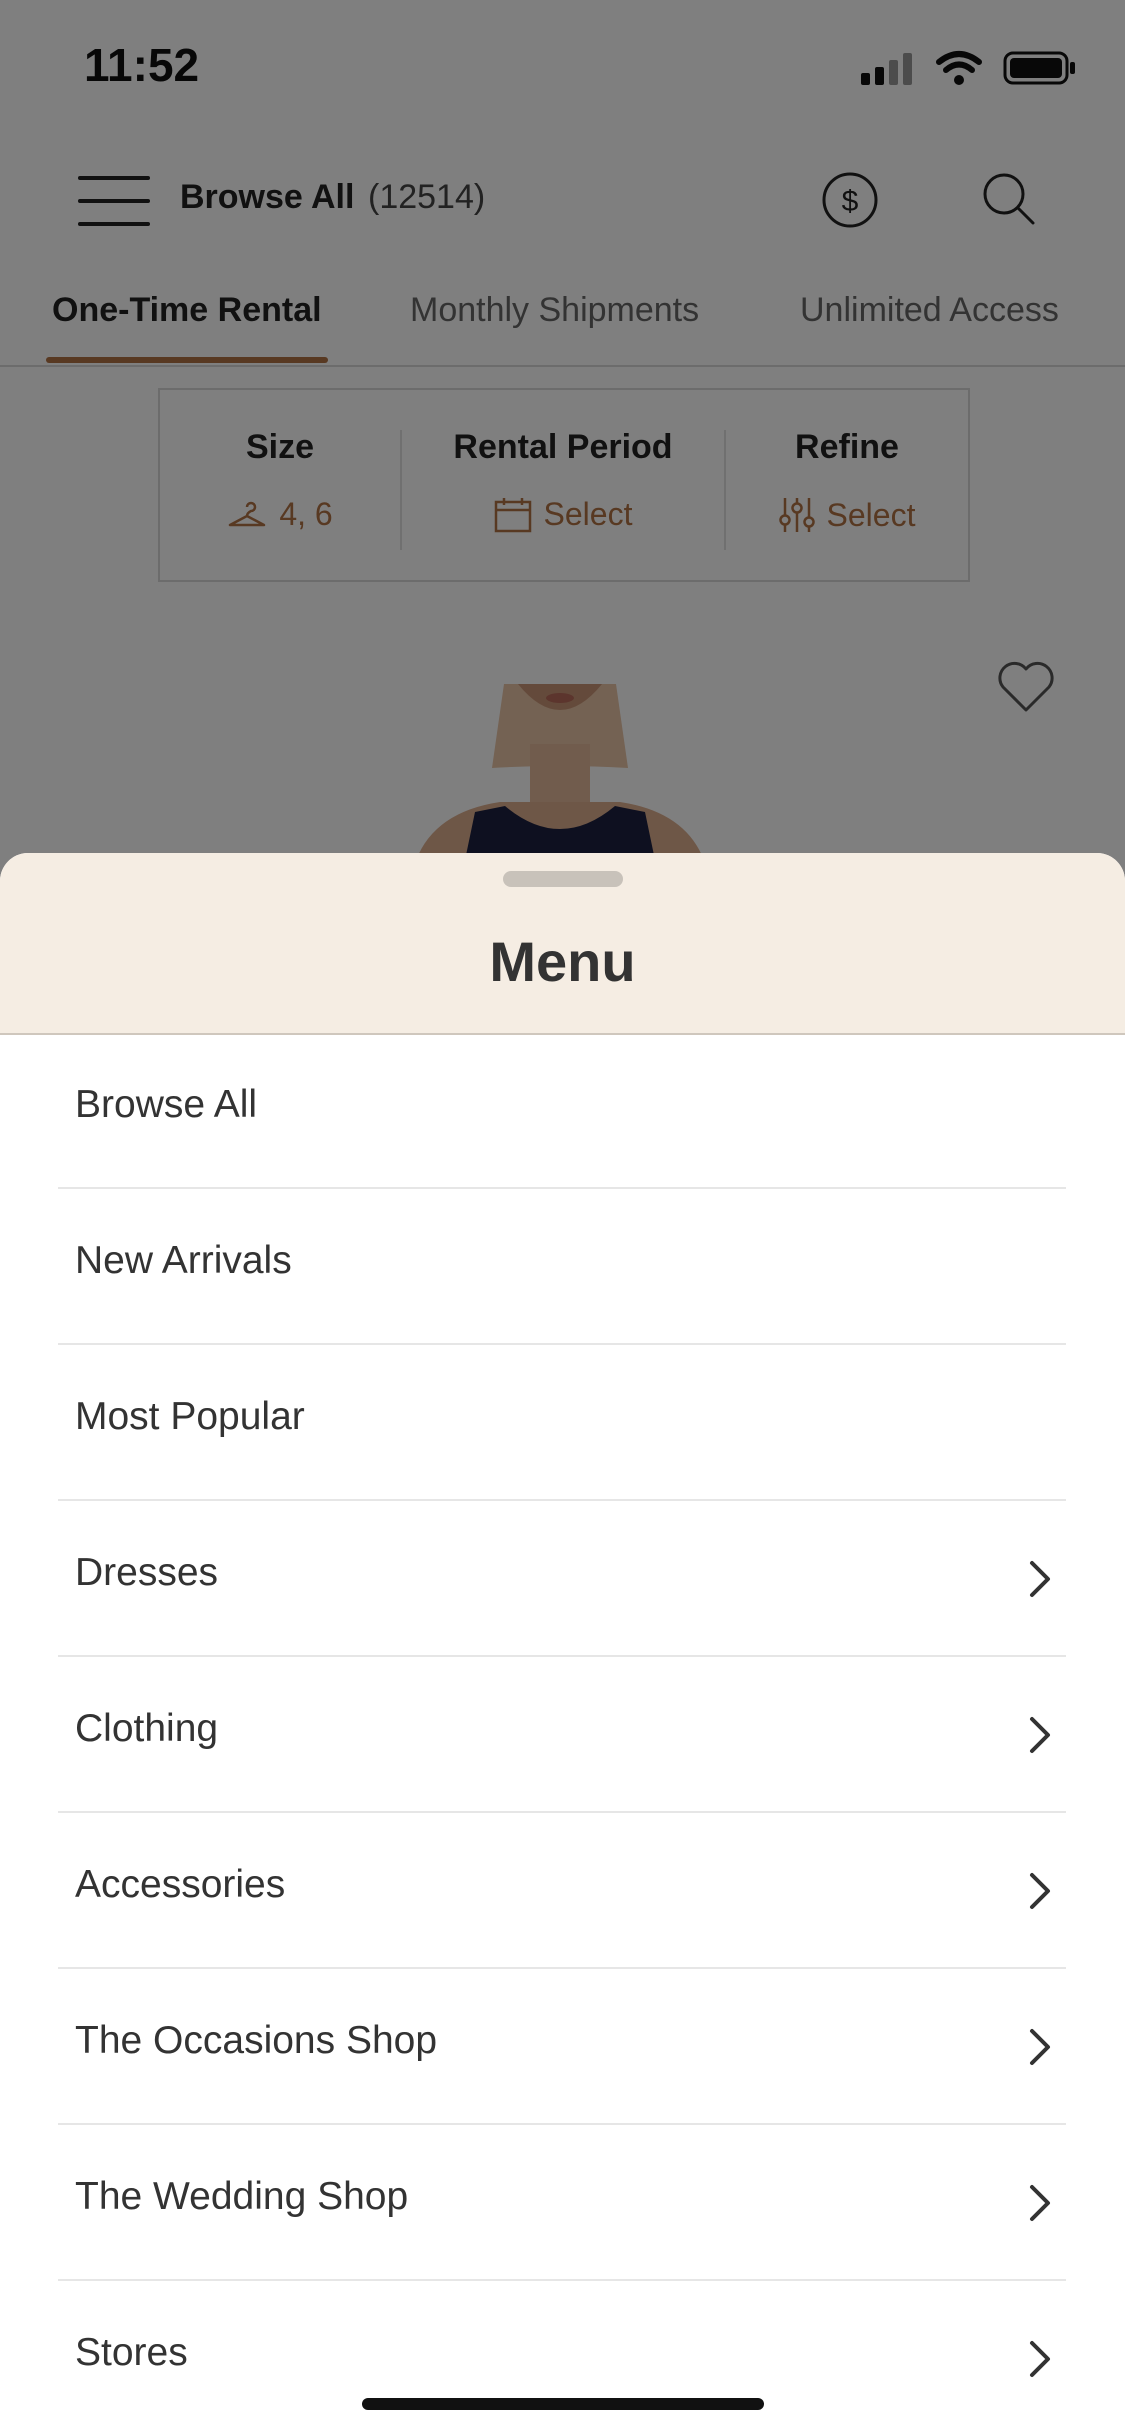  Describe the element at coordinates (166, 1104) in the screenshot. I see `menu-item-label: Browse All` at that location.